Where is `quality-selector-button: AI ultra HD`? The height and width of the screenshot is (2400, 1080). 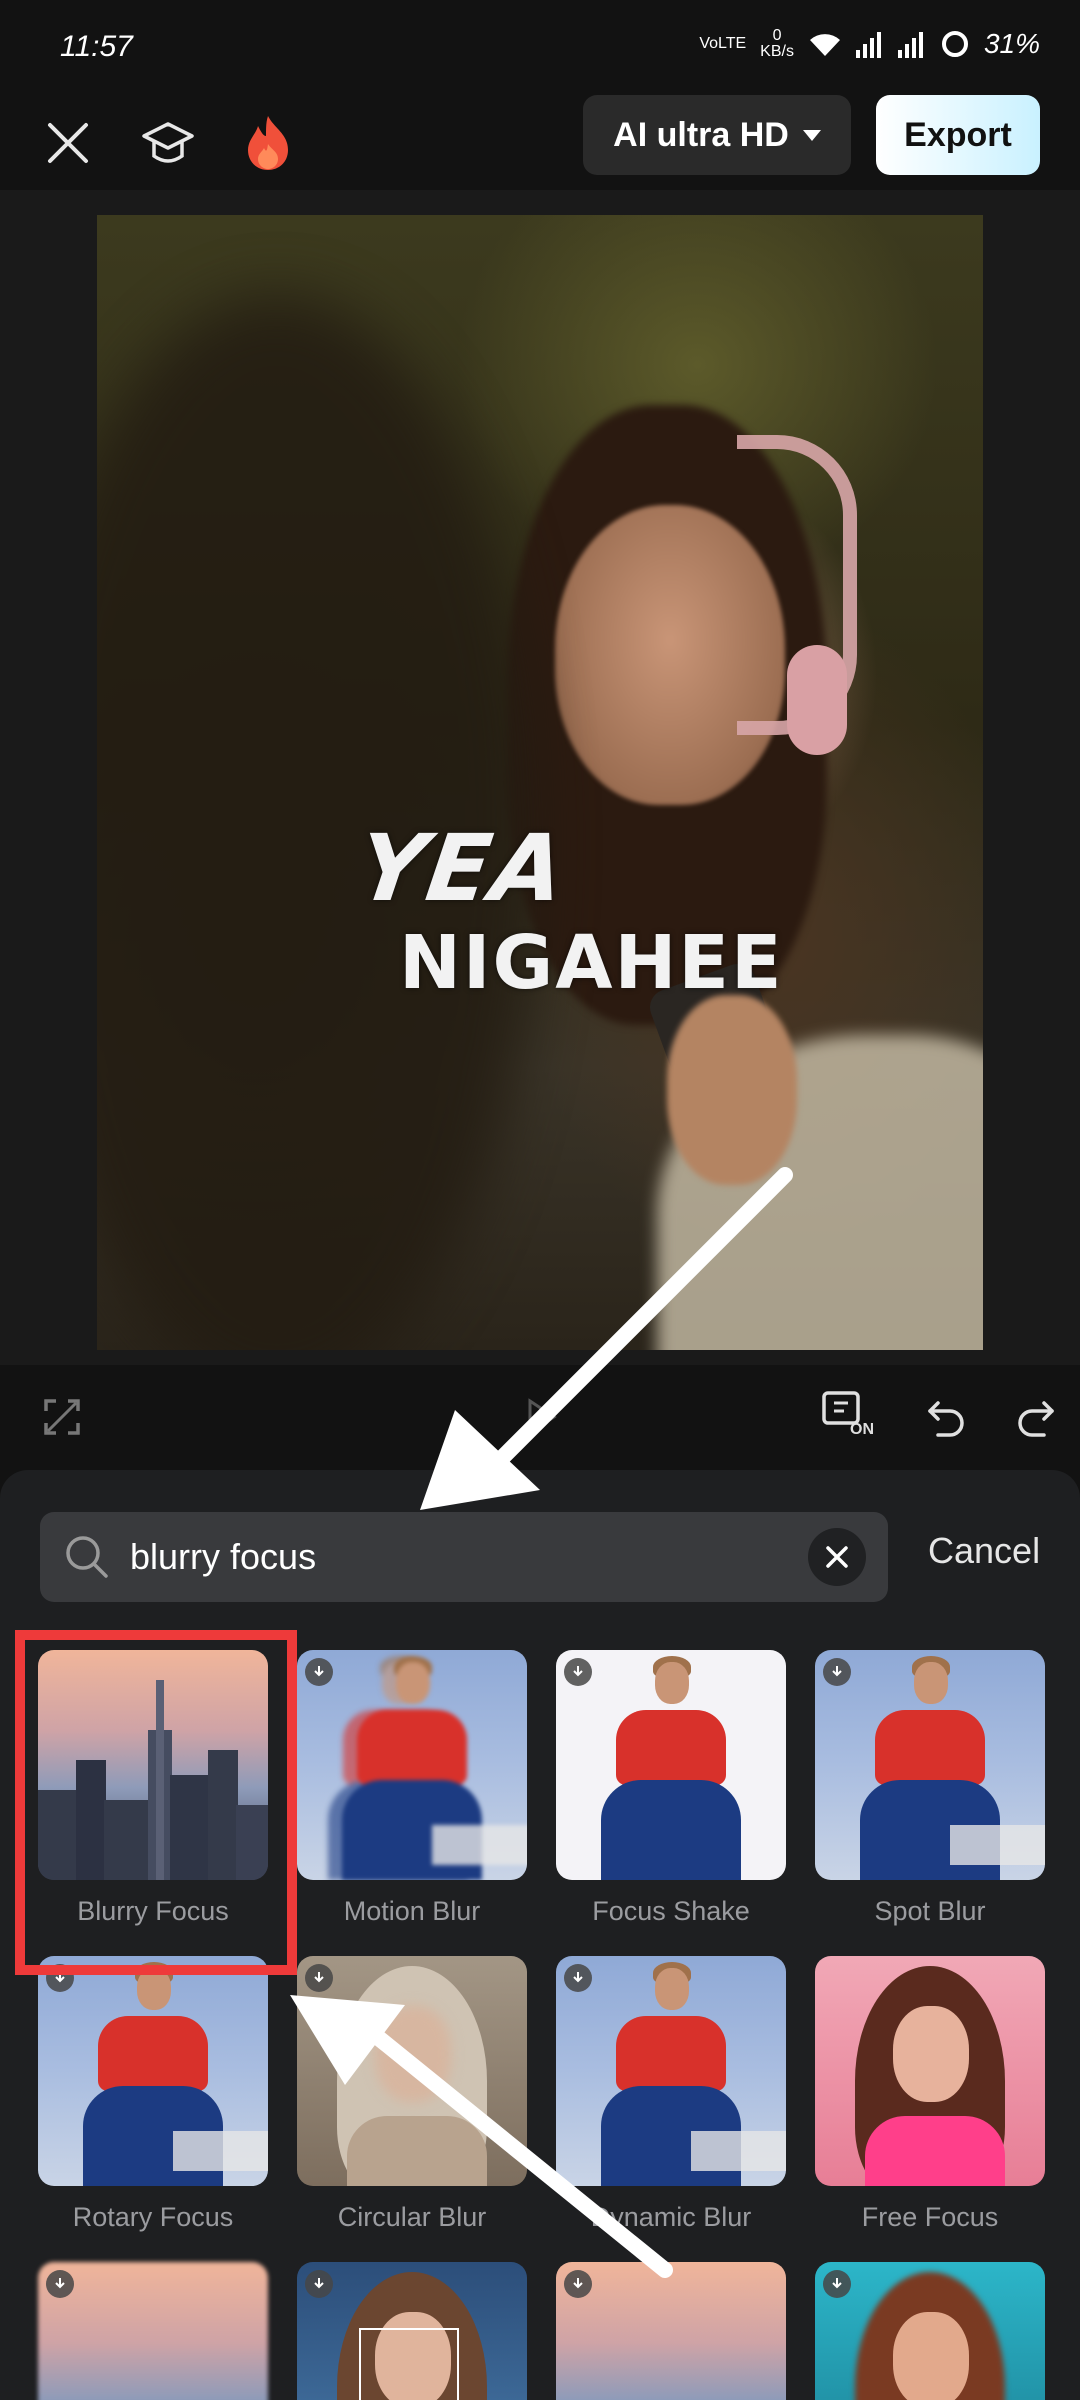
quality-selector-button: AI ultra HD is located at coordinates (717, 135).